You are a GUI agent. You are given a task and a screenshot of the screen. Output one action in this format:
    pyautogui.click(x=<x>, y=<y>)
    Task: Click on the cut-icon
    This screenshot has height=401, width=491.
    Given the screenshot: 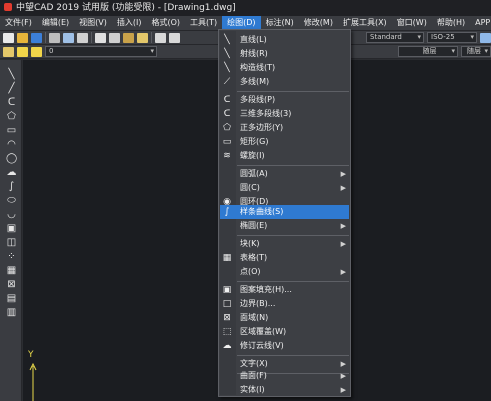 What is the action you would take?
    pyautogui.click(x=100, y=37)
    